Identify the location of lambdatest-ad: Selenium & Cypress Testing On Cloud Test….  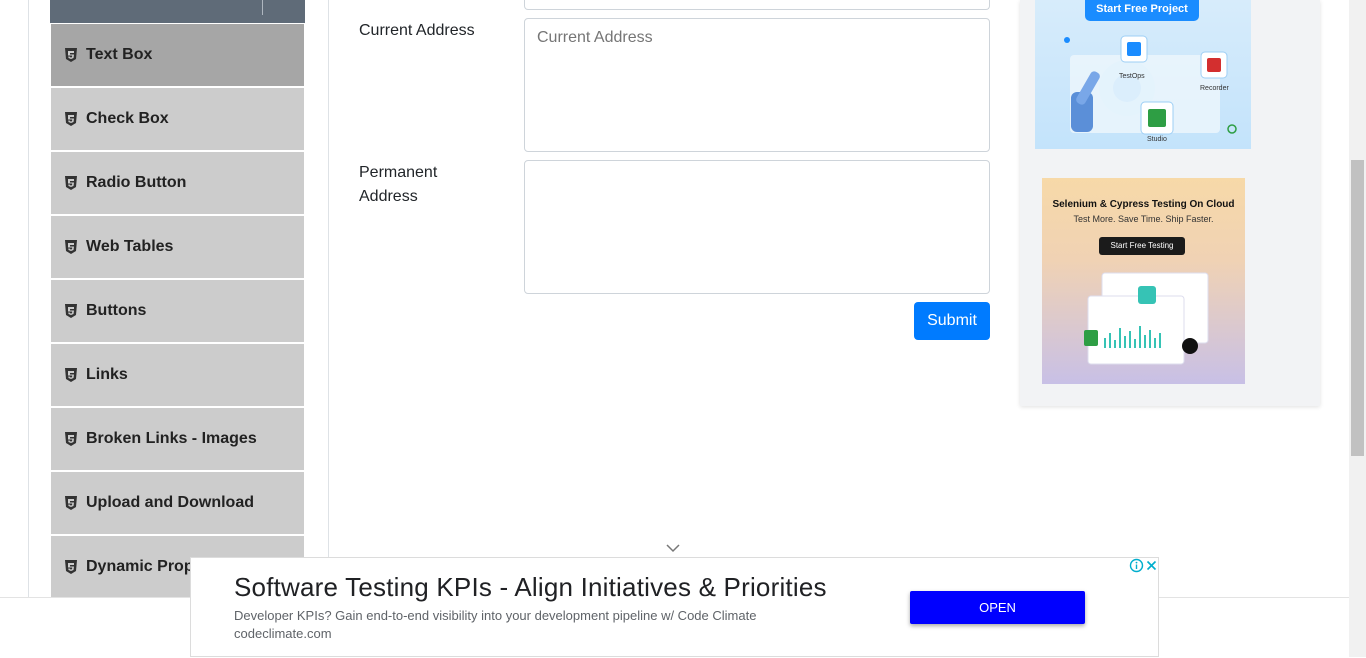
(1143, 281).